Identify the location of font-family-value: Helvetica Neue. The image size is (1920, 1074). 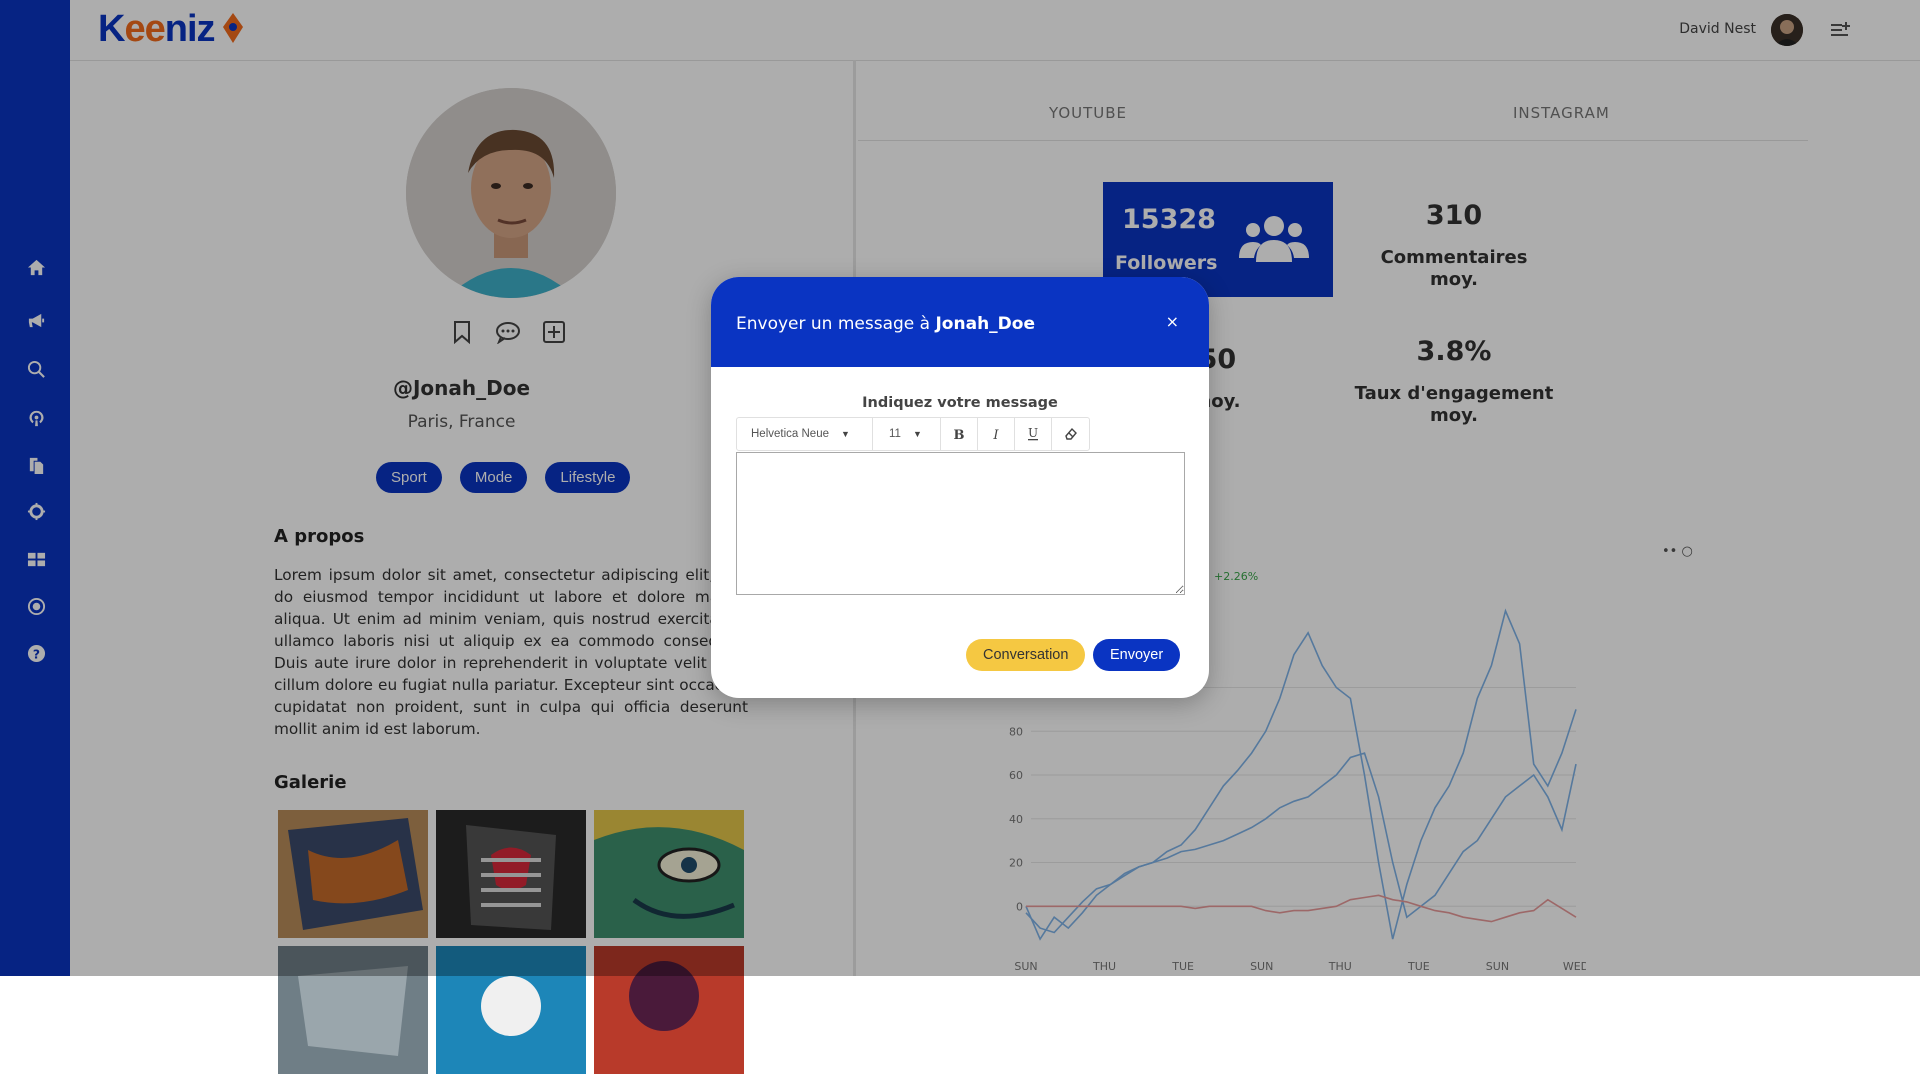
(790, 434).